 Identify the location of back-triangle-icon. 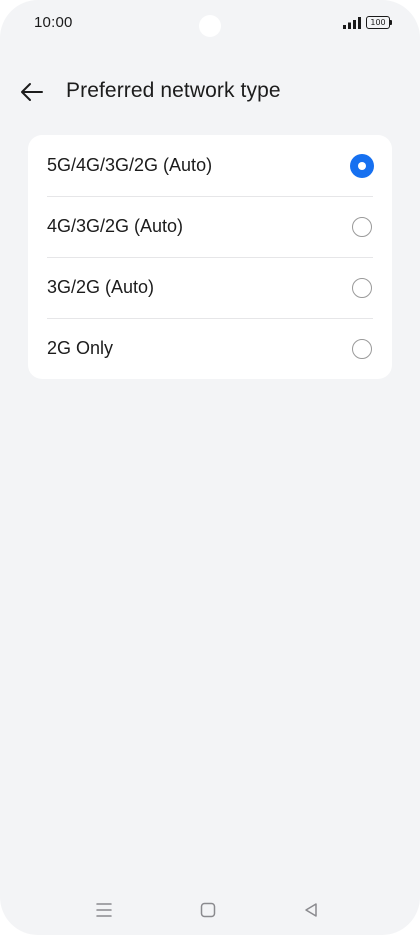
(311, 910).